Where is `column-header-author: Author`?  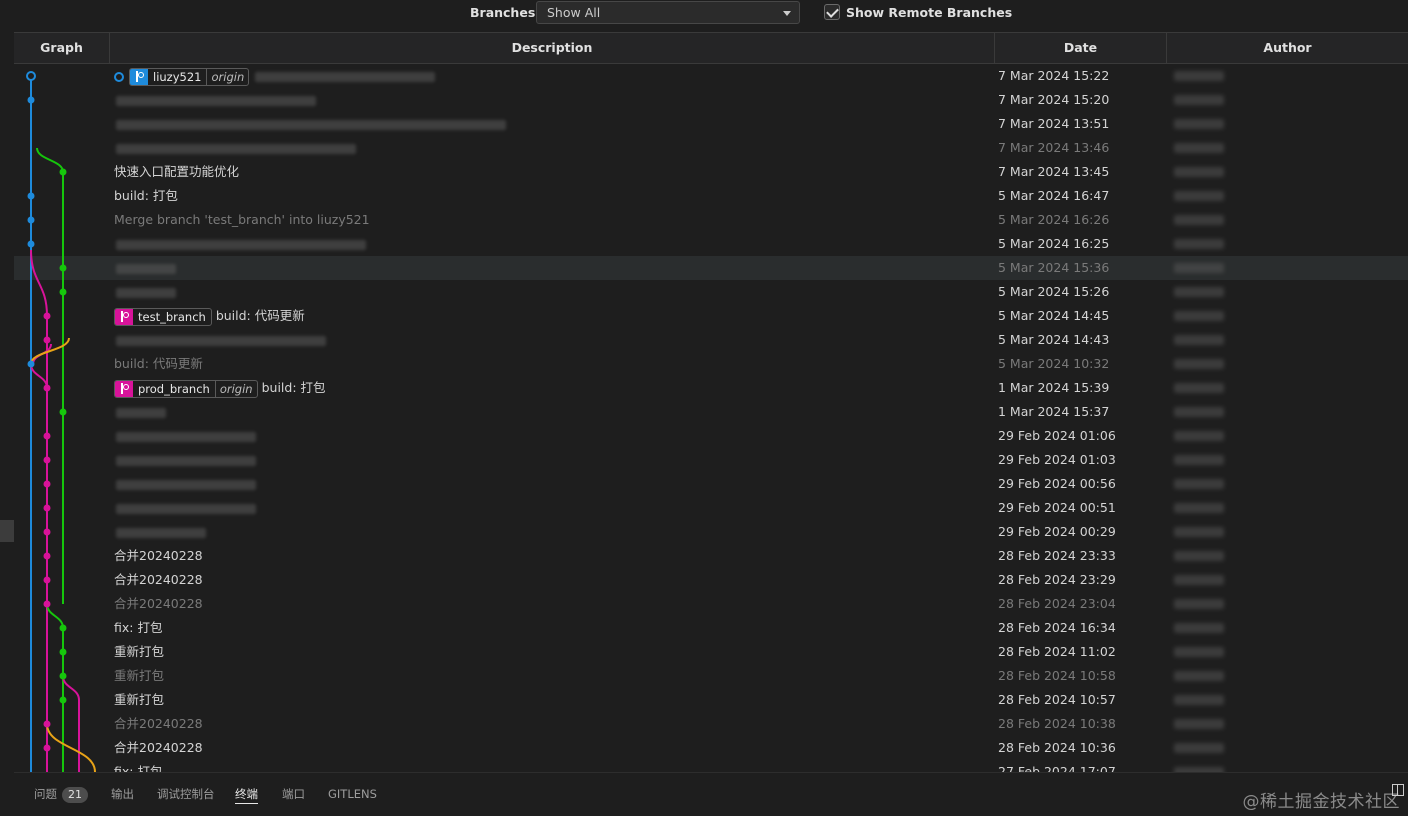 column-header-author: Author is located at coordinates (1287, 48).